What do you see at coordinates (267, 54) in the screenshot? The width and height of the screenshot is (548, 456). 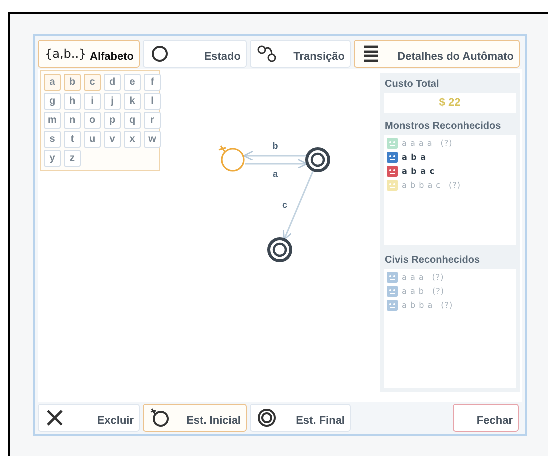 I see `transition-icon` at bounding box center [267, 54].